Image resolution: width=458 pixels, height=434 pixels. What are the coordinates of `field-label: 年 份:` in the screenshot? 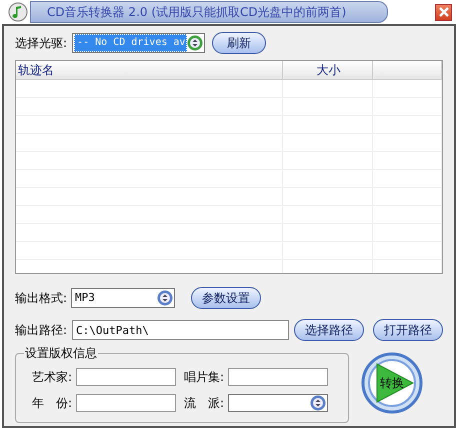 It's located at (51, 403).